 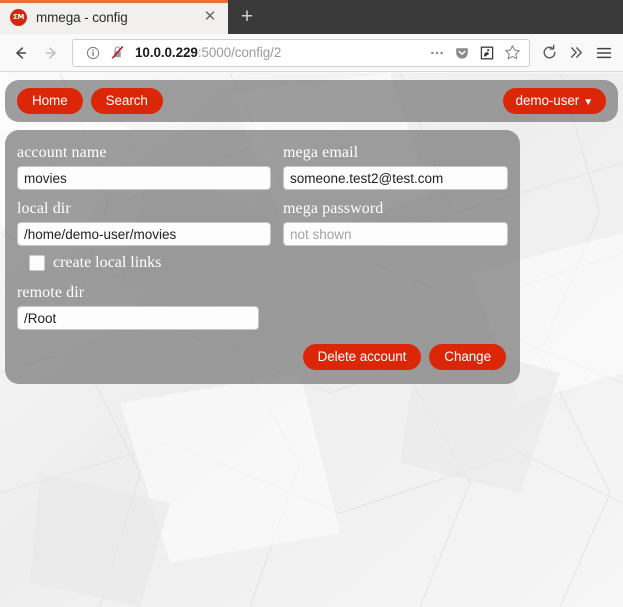 What do you see at coordinates (333, 208) in the screenshot?
I see `mega-password-label: mega password` at bounding box center [333, 208].